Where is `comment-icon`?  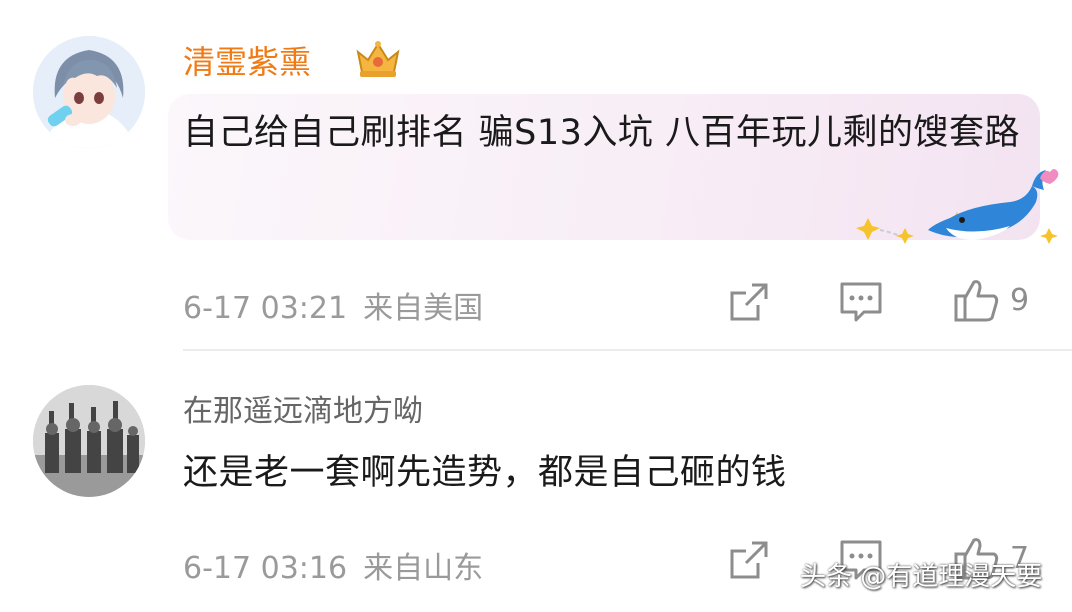 comment-icon is located at coordinates (861, 302).